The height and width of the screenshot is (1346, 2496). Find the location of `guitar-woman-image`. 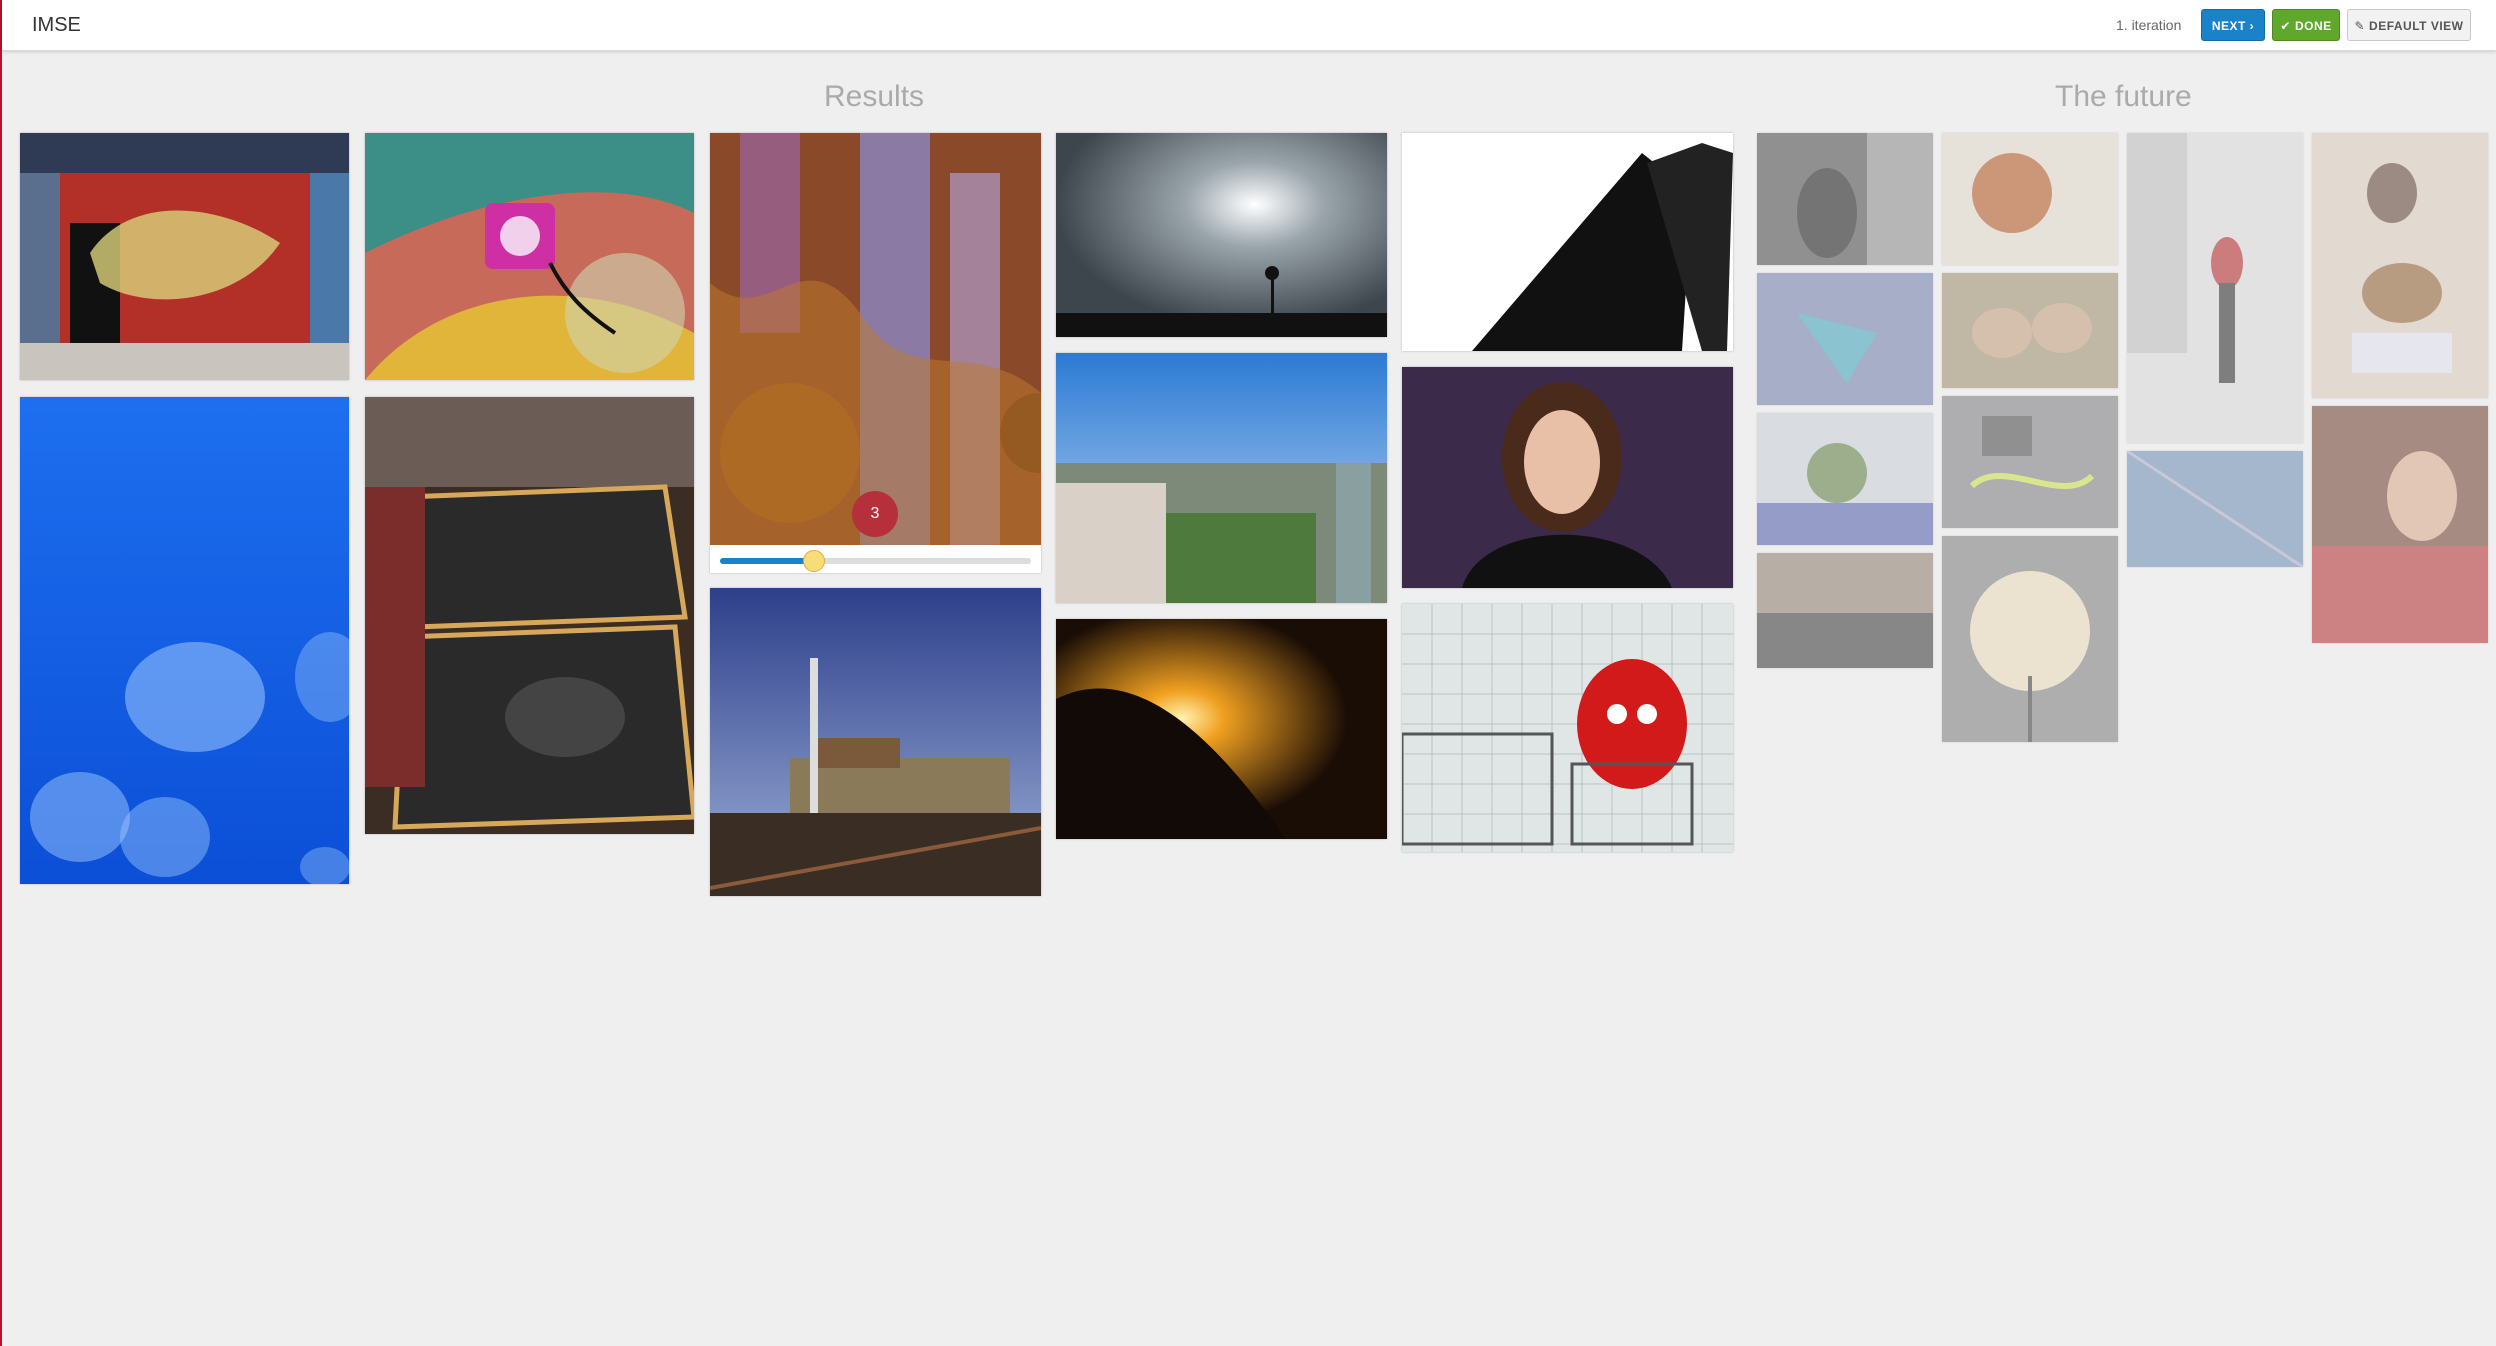

guitar-woman-image is located at coordinates (2400, 265).